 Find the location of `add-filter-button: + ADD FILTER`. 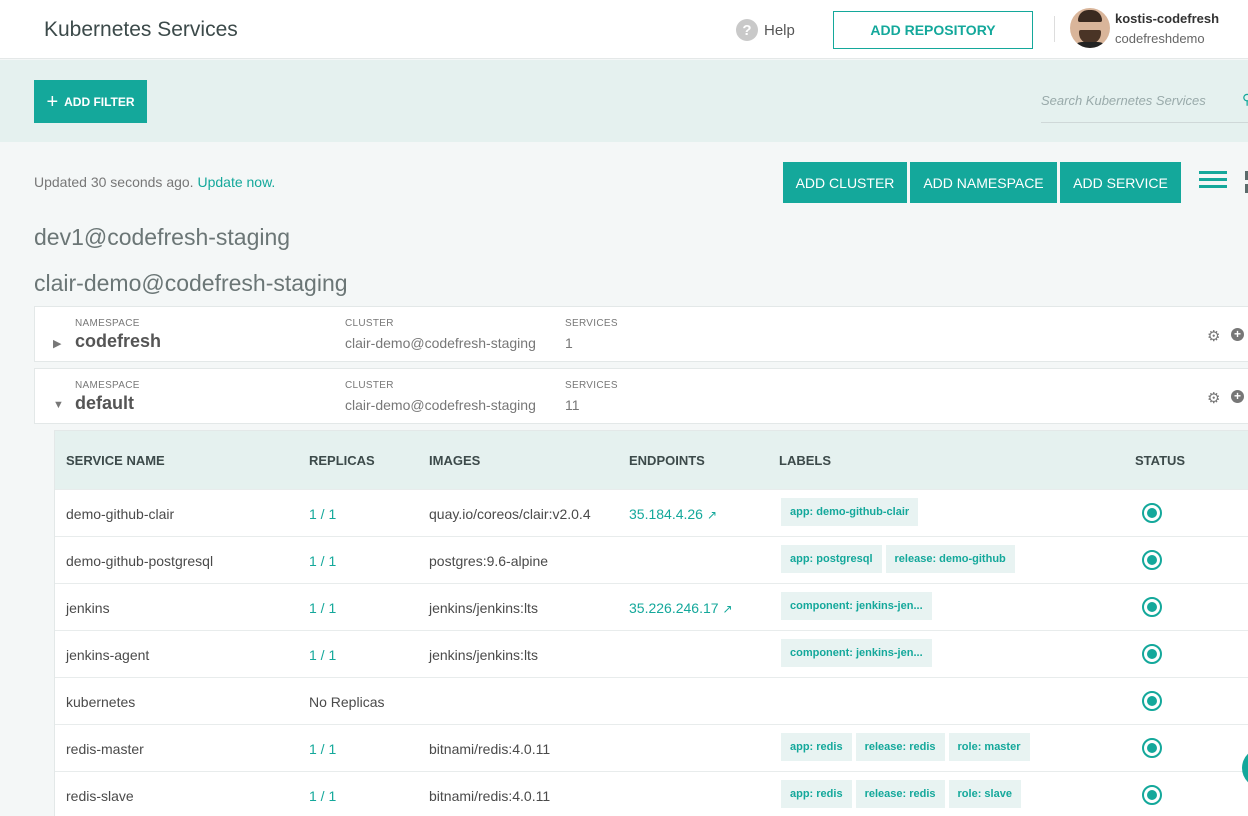

add-filter-button: + ADD FILTER is located at coordinates (90, 101).